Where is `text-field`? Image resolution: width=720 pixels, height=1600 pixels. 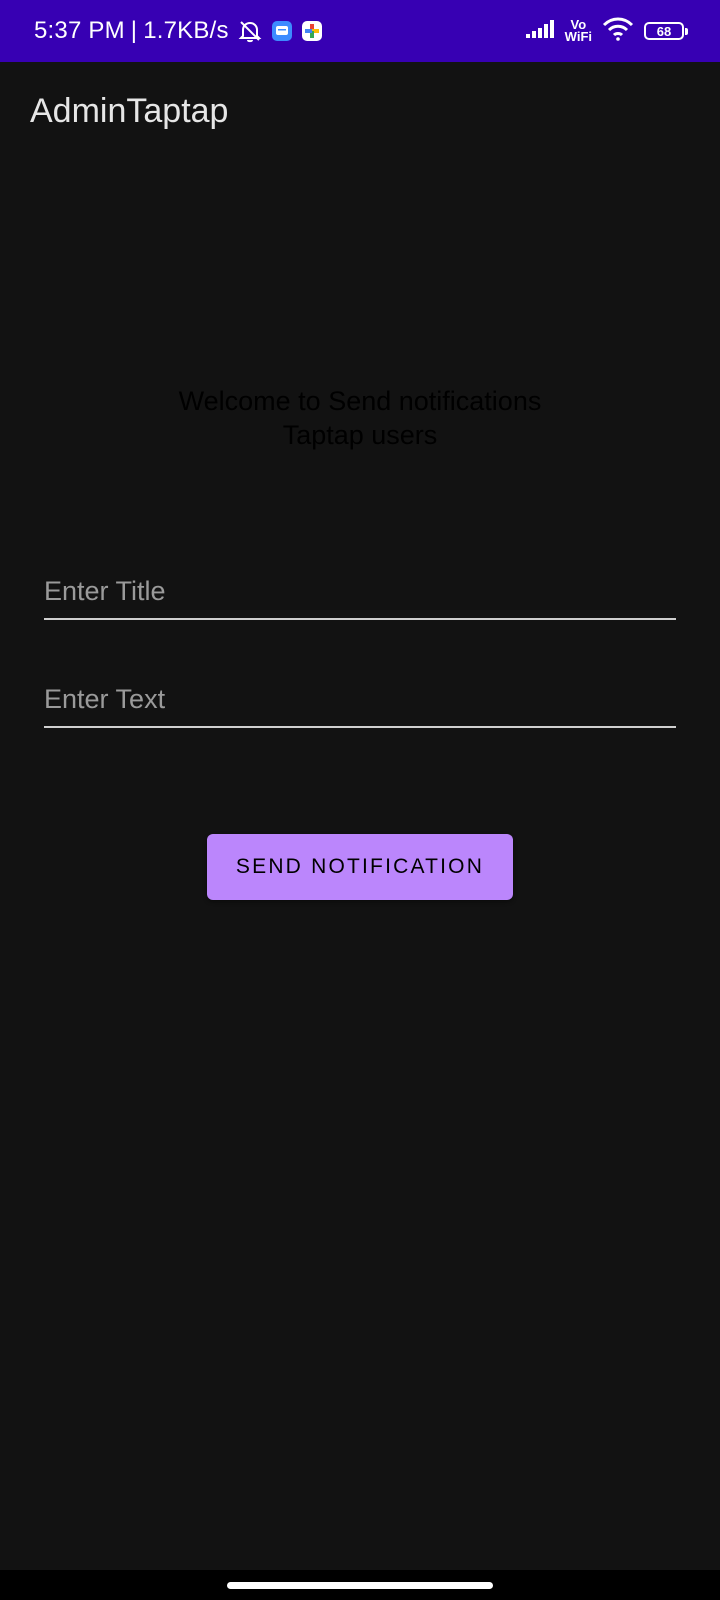
text-field is located at coordinates (360, 700).